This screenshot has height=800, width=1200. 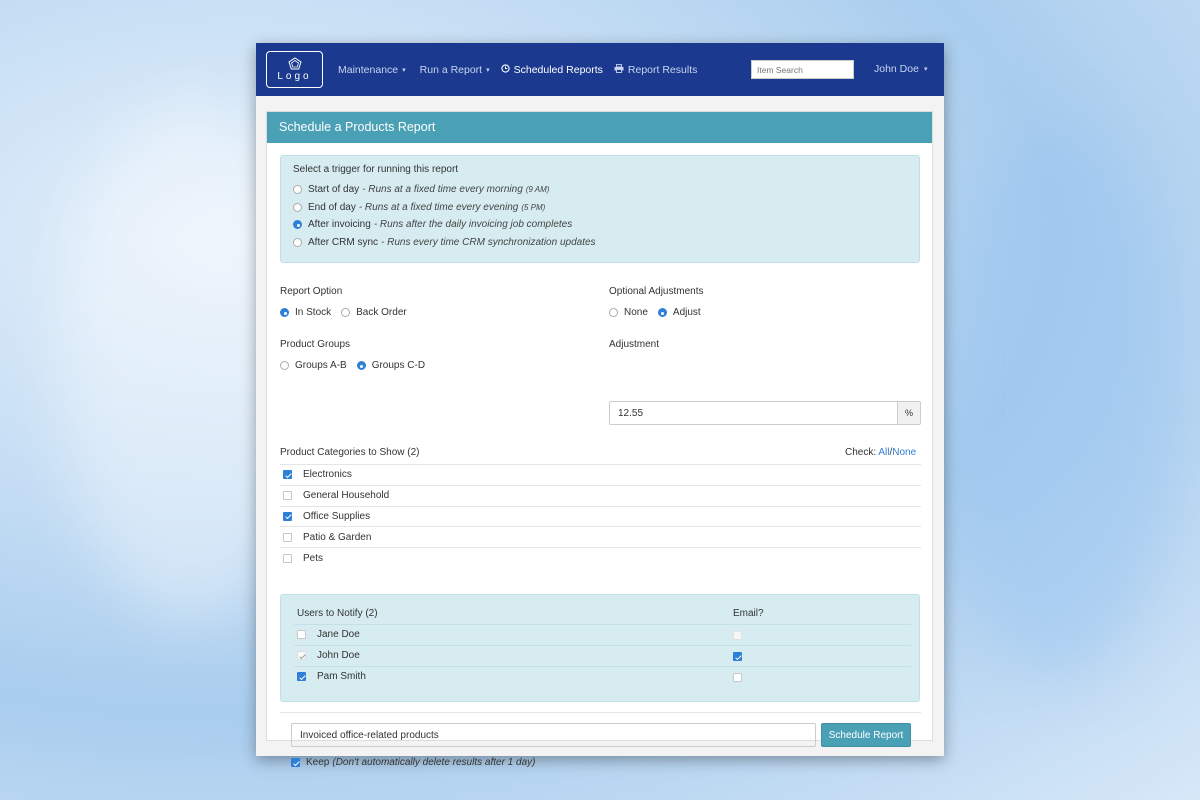 I want to click on adjustment-input: 12.55, so click(x=753, y=413).